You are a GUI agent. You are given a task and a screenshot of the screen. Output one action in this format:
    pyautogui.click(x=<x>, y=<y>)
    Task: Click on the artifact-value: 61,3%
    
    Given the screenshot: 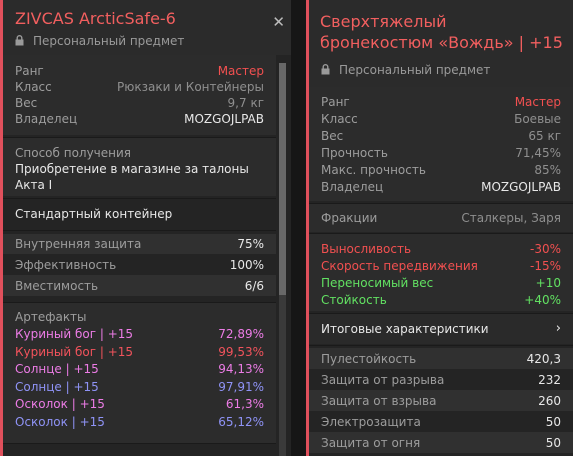 What is the action you would take?
    pyautogui.click(x=244, y=404)
    